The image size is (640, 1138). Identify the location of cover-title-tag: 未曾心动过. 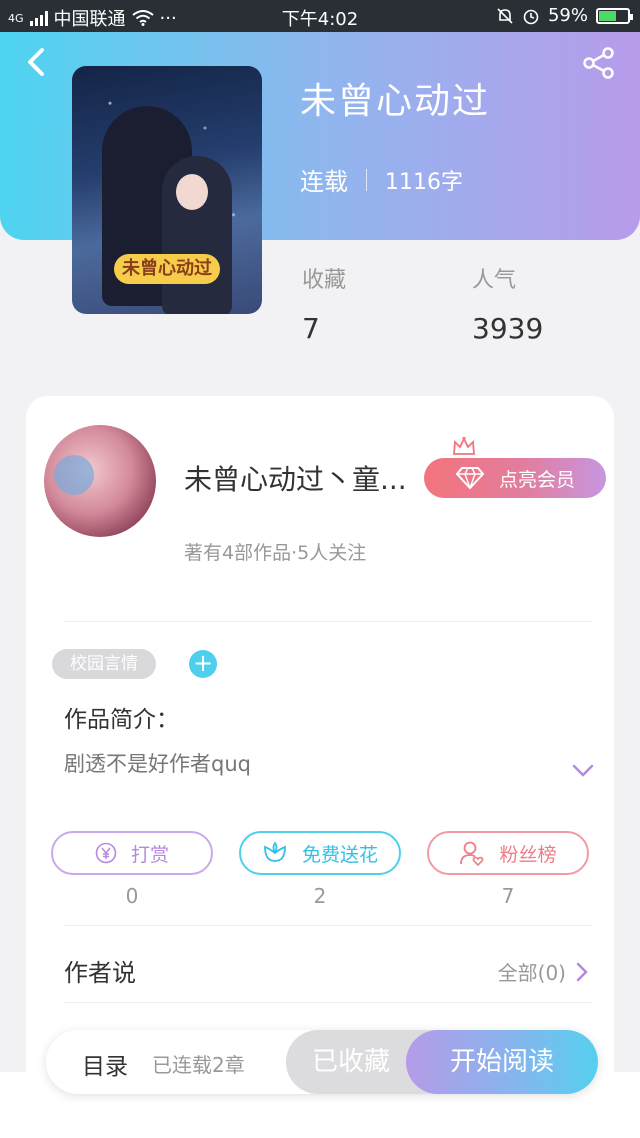
(167, 269).